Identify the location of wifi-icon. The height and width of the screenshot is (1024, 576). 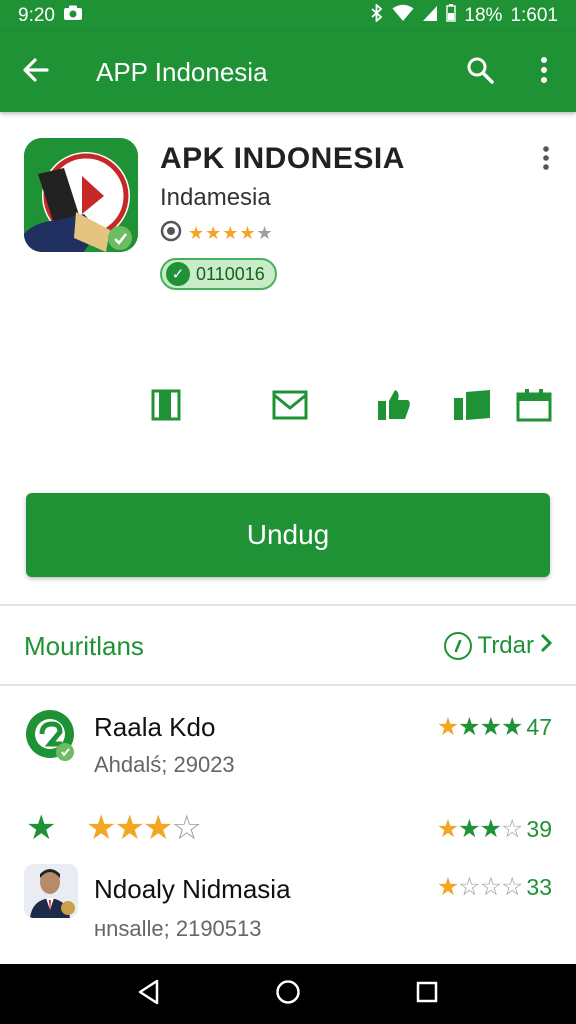
(403, 16).